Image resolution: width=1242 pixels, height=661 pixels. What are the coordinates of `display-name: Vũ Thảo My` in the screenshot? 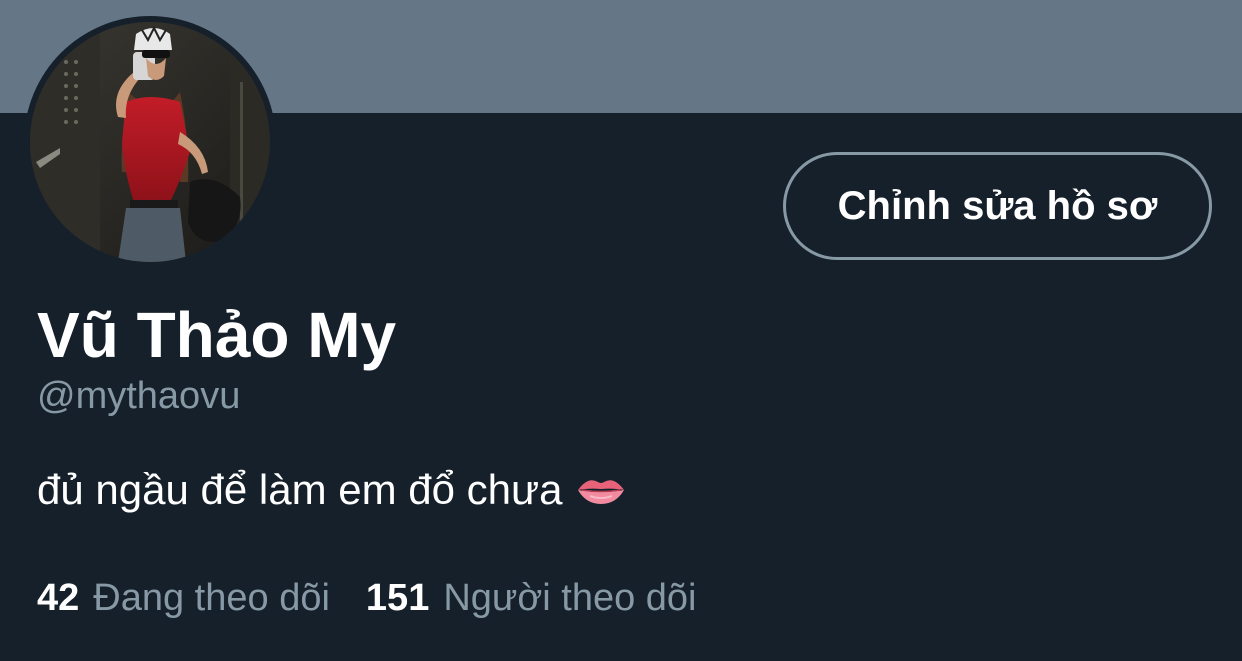 It's located at (217, 335).